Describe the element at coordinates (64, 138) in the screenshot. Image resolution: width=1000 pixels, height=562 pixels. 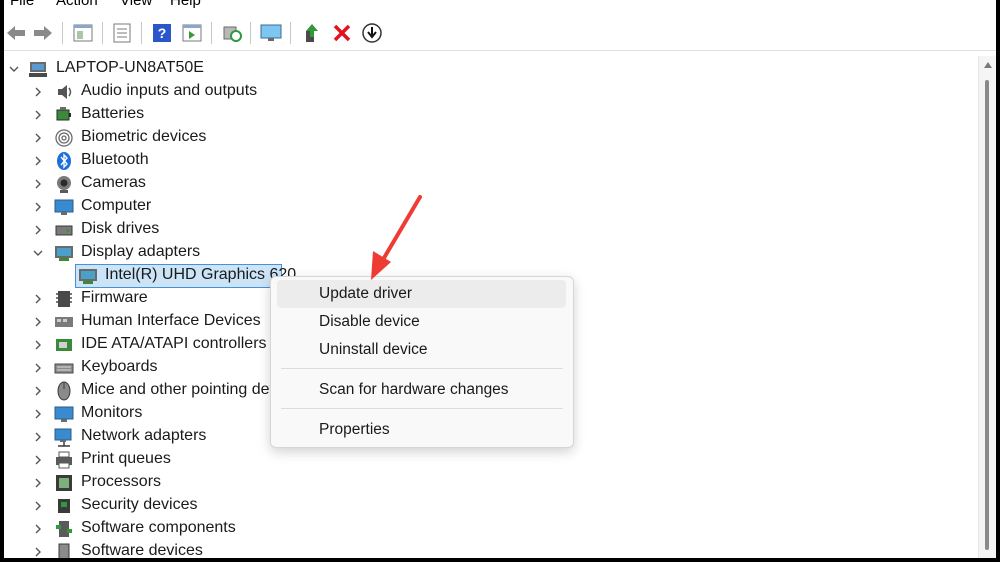
I see `fingerprint-icon` at that location.